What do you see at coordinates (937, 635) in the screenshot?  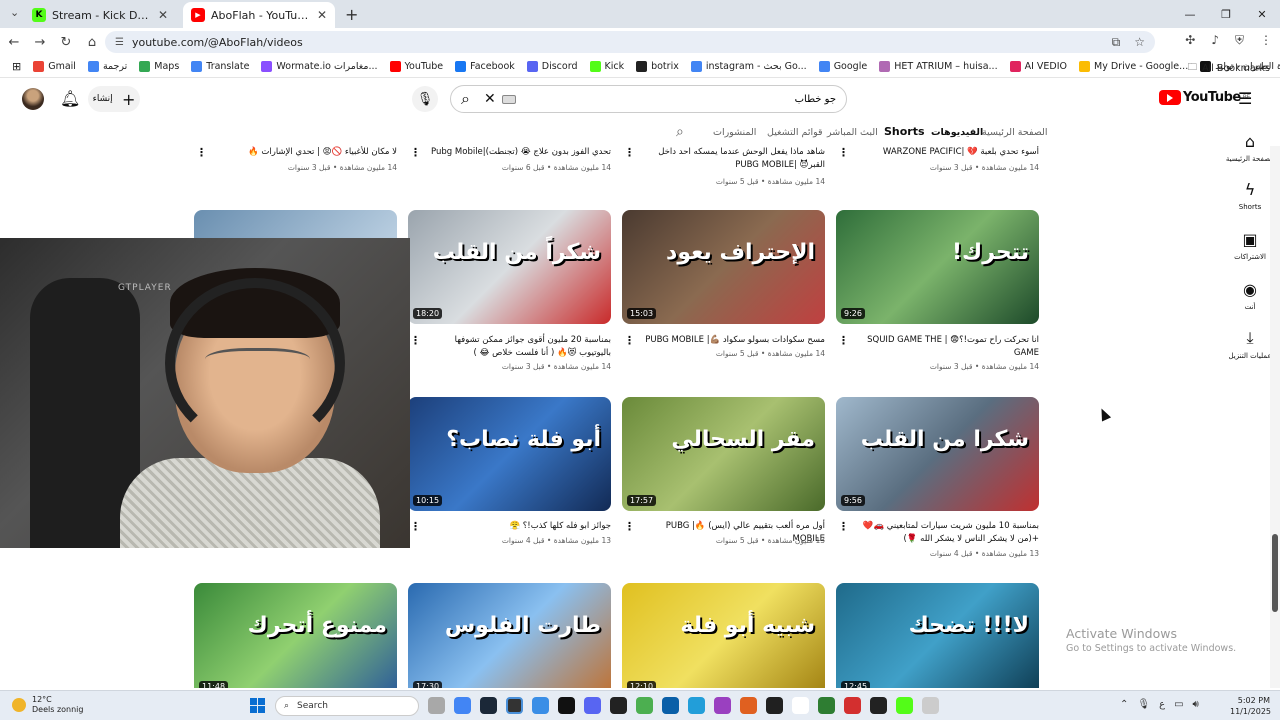 I see `video-thumbnail: لا!!! تضحك 12:45` at bounding box center [937, 635].